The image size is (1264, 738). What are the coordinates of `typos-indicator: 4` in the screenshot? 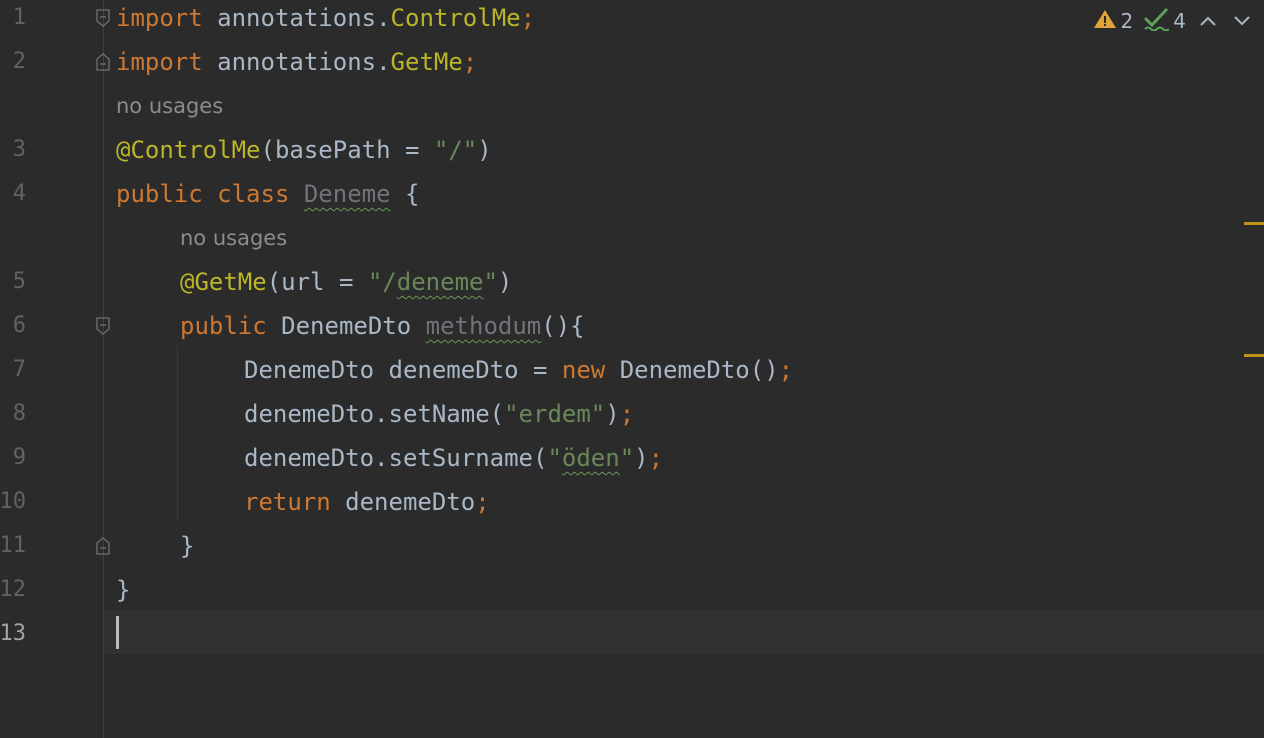 It's located at (1164, 21).